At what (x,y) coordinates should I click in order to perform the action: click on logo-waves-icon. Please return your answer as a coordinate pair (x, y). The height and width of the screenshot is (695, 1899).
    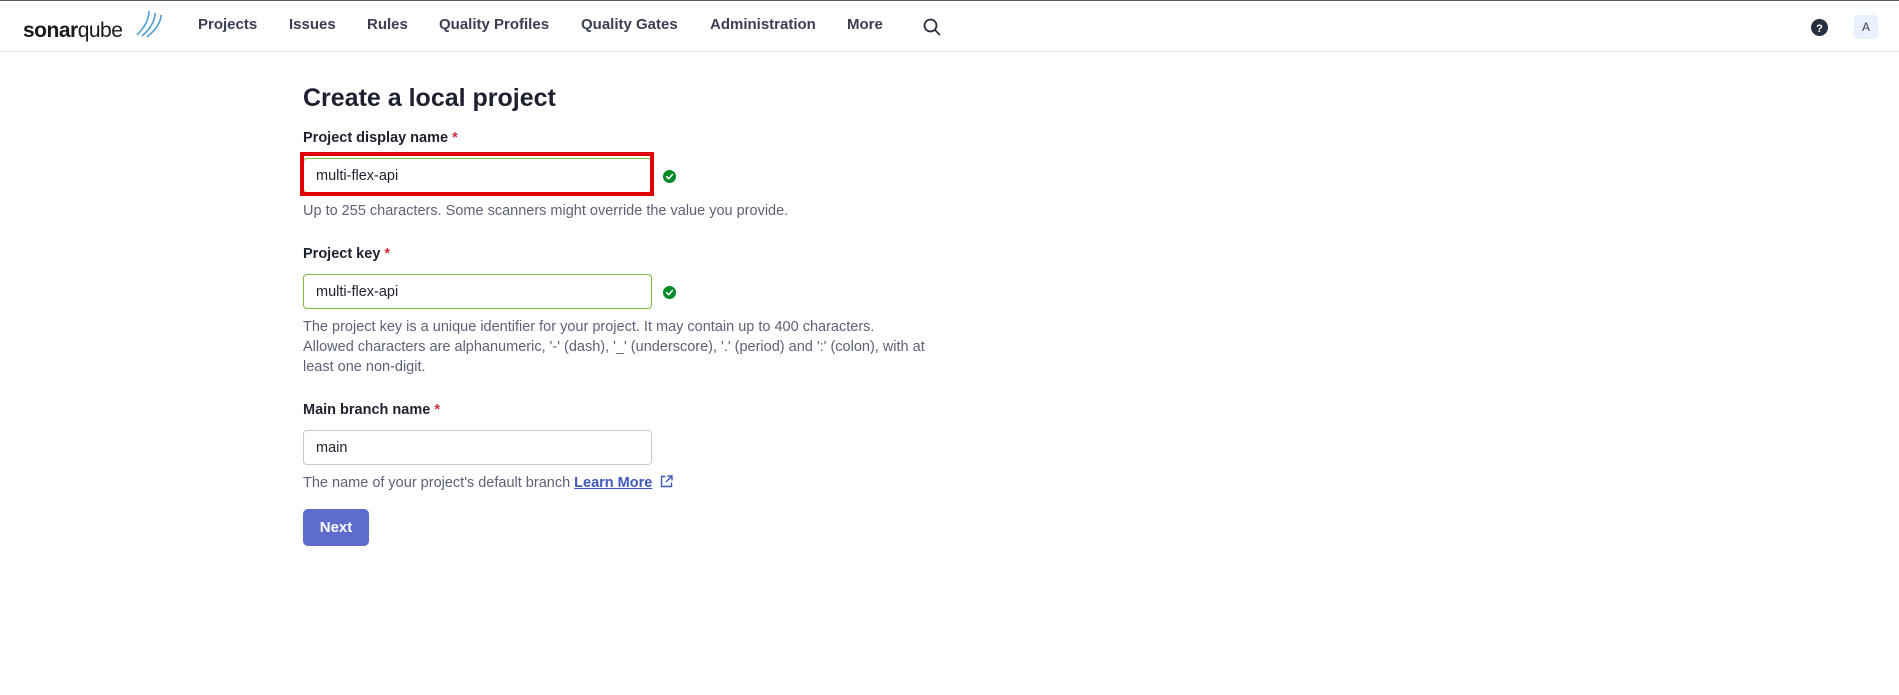
    Looking at the image, I should click on (149, 24).